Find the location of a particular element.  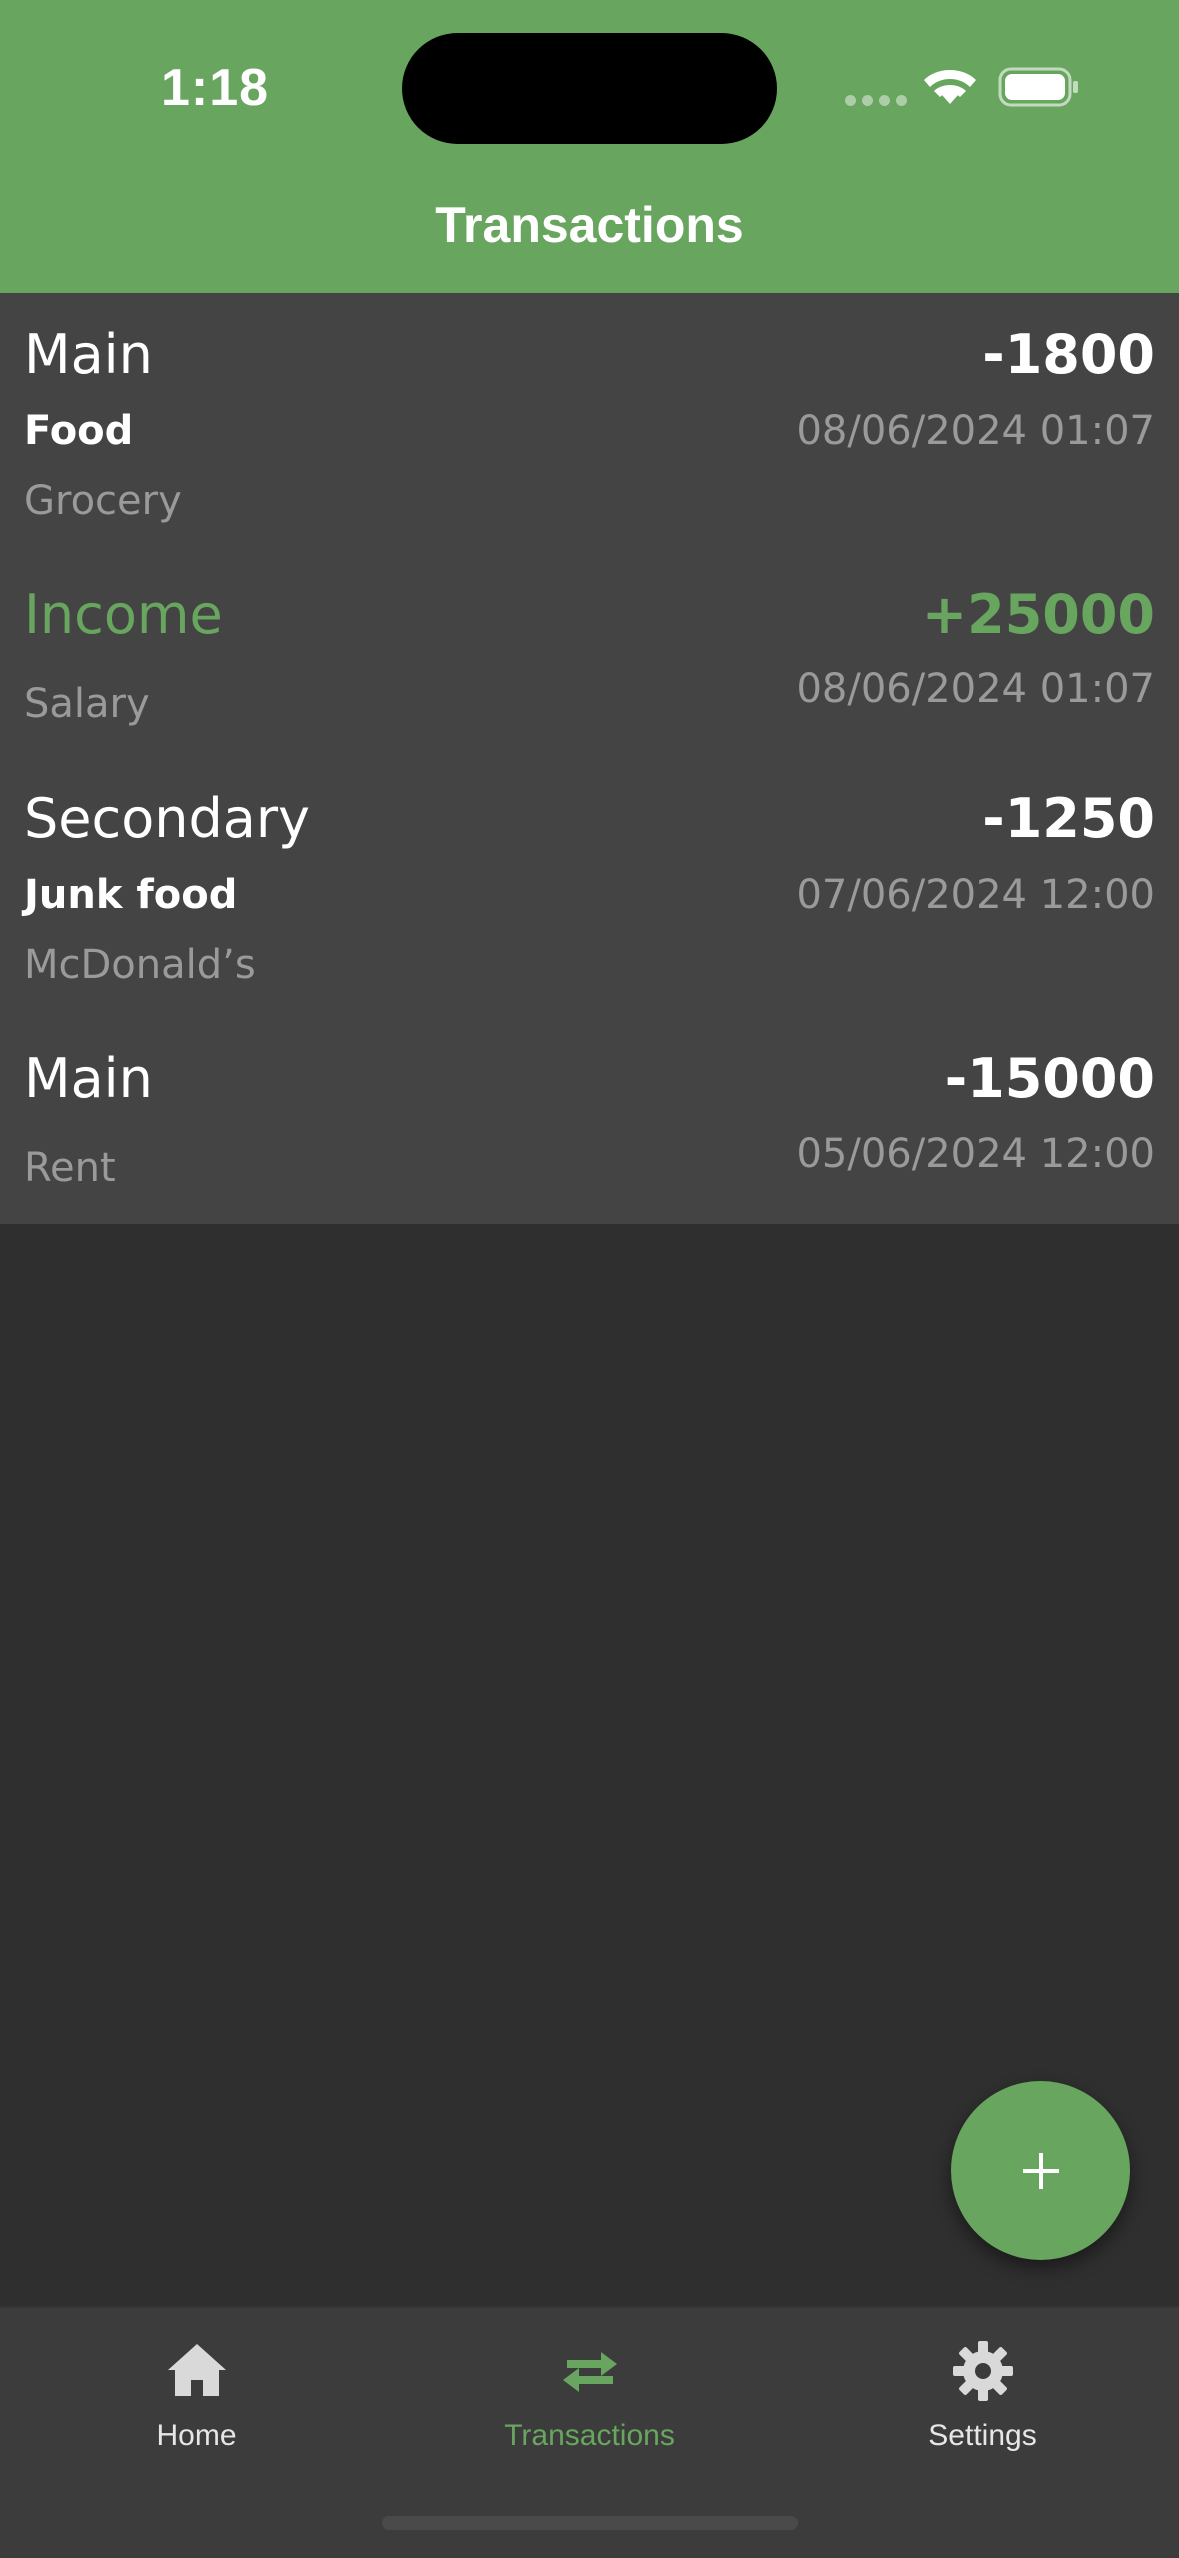

nav-label-settings: Settings is located at coordinates (982, 2435).